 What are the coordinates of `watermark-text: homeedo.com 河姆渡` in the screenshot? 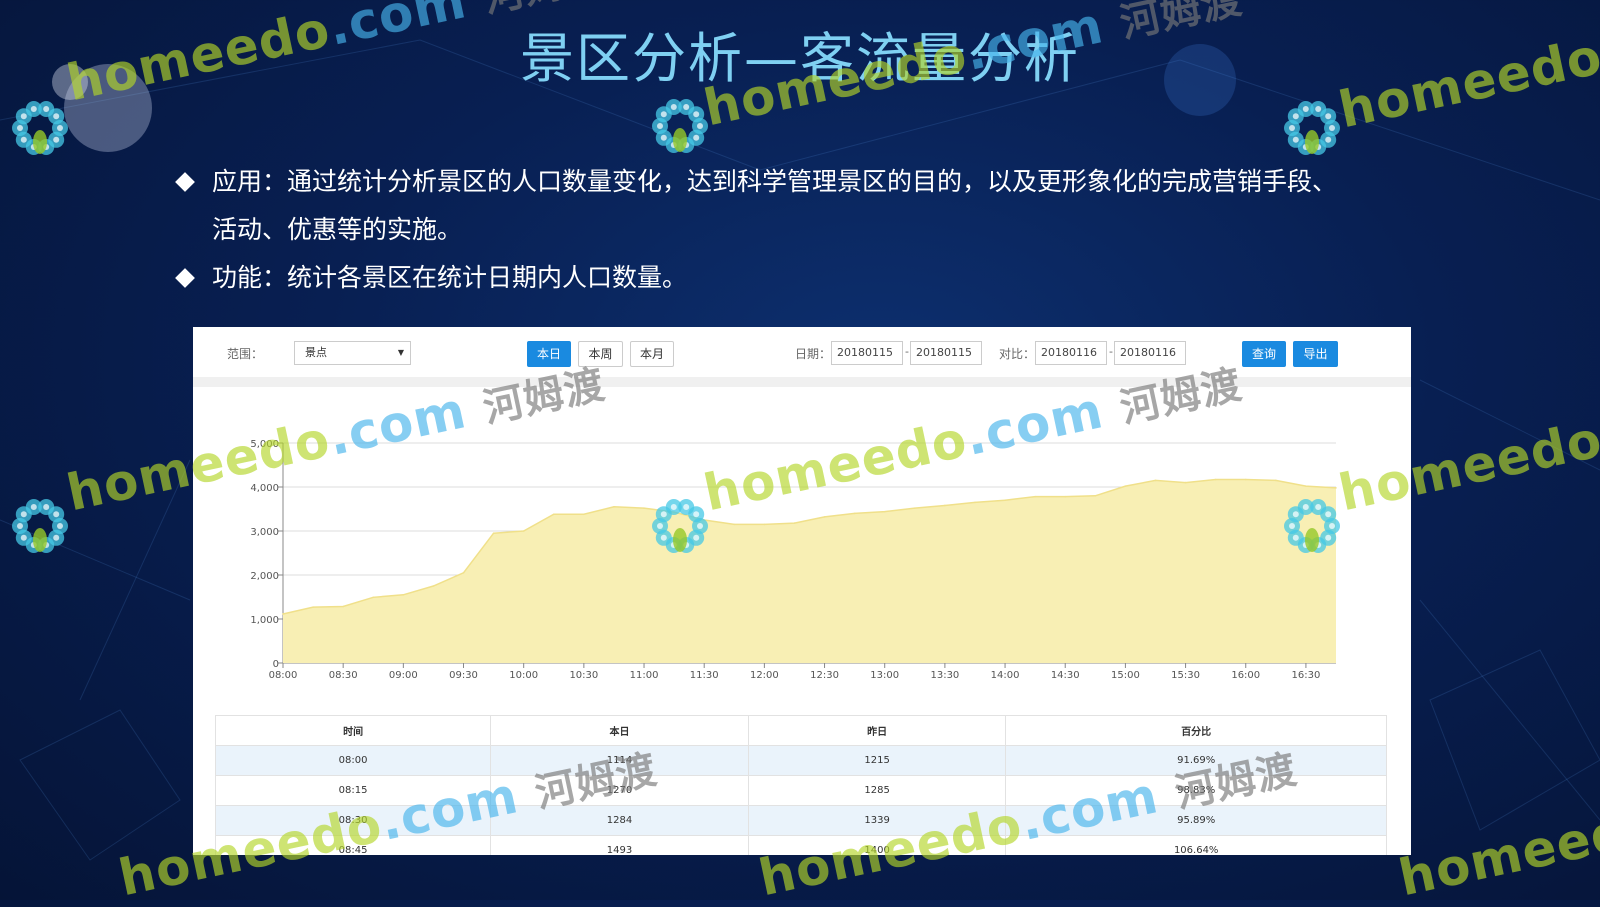 It's located at (1497, 822).